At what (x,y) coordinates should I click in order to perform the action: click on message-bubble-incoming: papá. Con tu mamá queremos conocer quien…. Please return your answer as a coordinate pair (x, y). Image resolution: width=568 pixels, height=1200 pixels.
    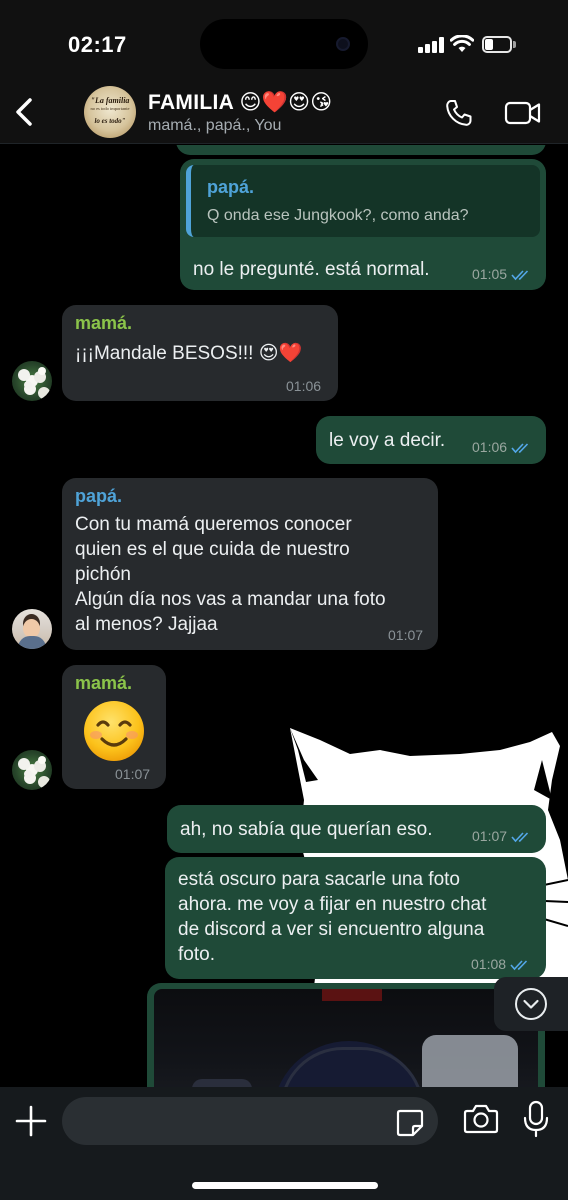
    Looking at the image, I should click on (250, 564).